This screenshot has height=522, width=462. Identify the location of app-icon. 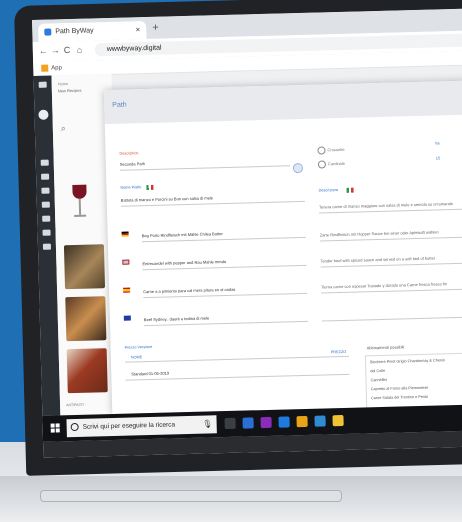
(320, 421).